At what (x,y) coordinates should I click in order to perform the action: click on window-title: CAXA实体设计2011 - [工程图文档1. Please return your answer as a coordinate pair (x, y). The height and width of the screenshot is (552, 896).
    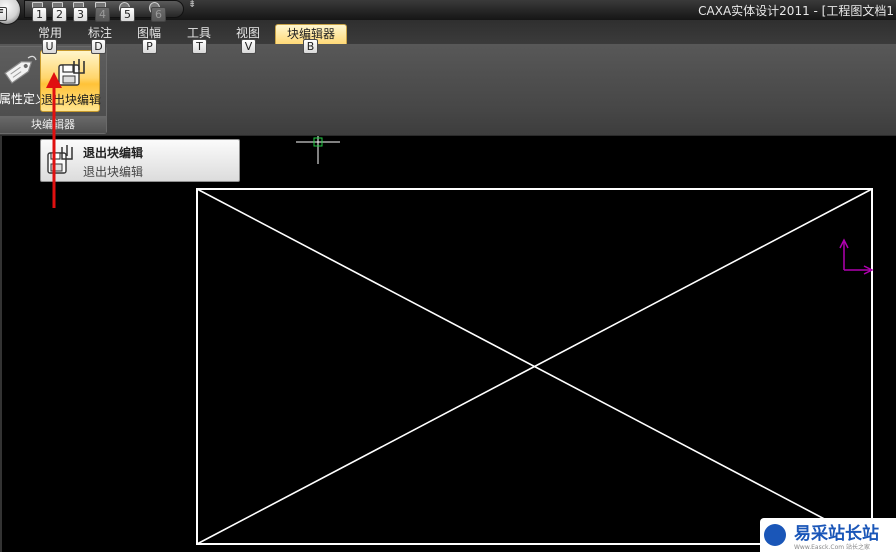
    Looking at the image, I should click on (796, 11).